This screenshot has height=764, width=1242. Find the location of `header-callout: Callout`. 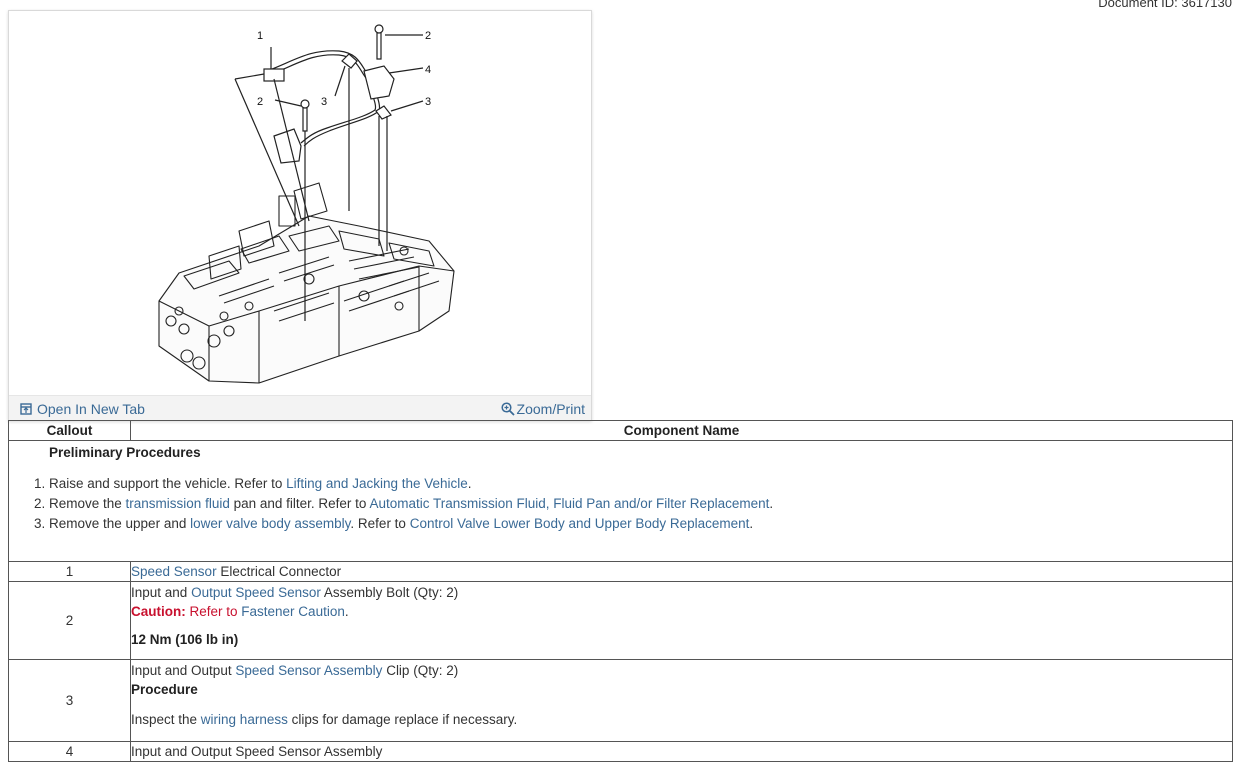

header-callout: Callout is located at coordinates (69, 430).